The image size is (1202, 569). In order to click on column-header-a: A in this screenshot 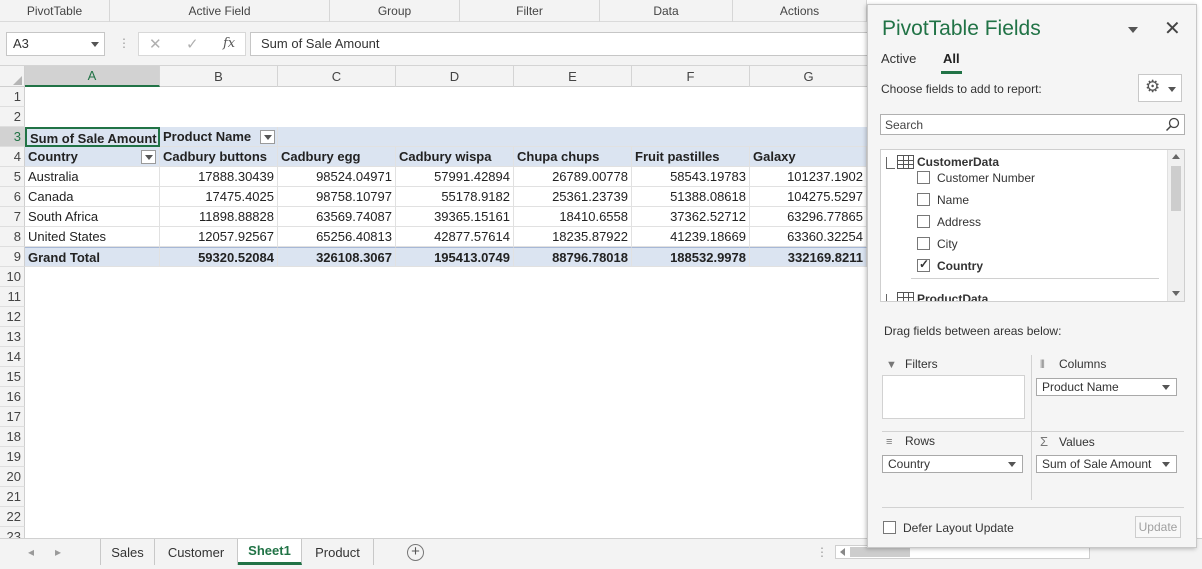, I will do `click(92, 76)`.